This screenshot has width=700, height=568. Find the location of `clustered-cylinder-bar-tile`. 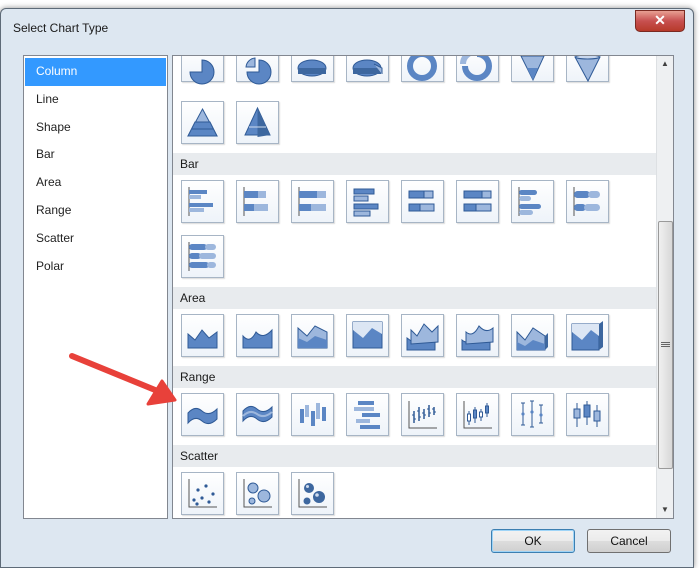

clustered-cylinder-bar-tile is located at coordinates (532, 201).